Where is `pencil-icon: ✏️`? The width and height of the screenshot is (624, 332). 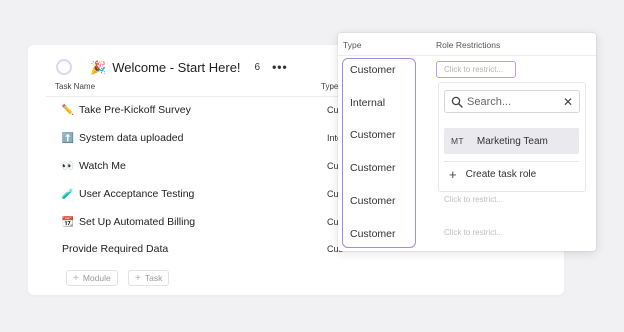
pencil-icon: ✏️ is located at coordinates (68, 110).